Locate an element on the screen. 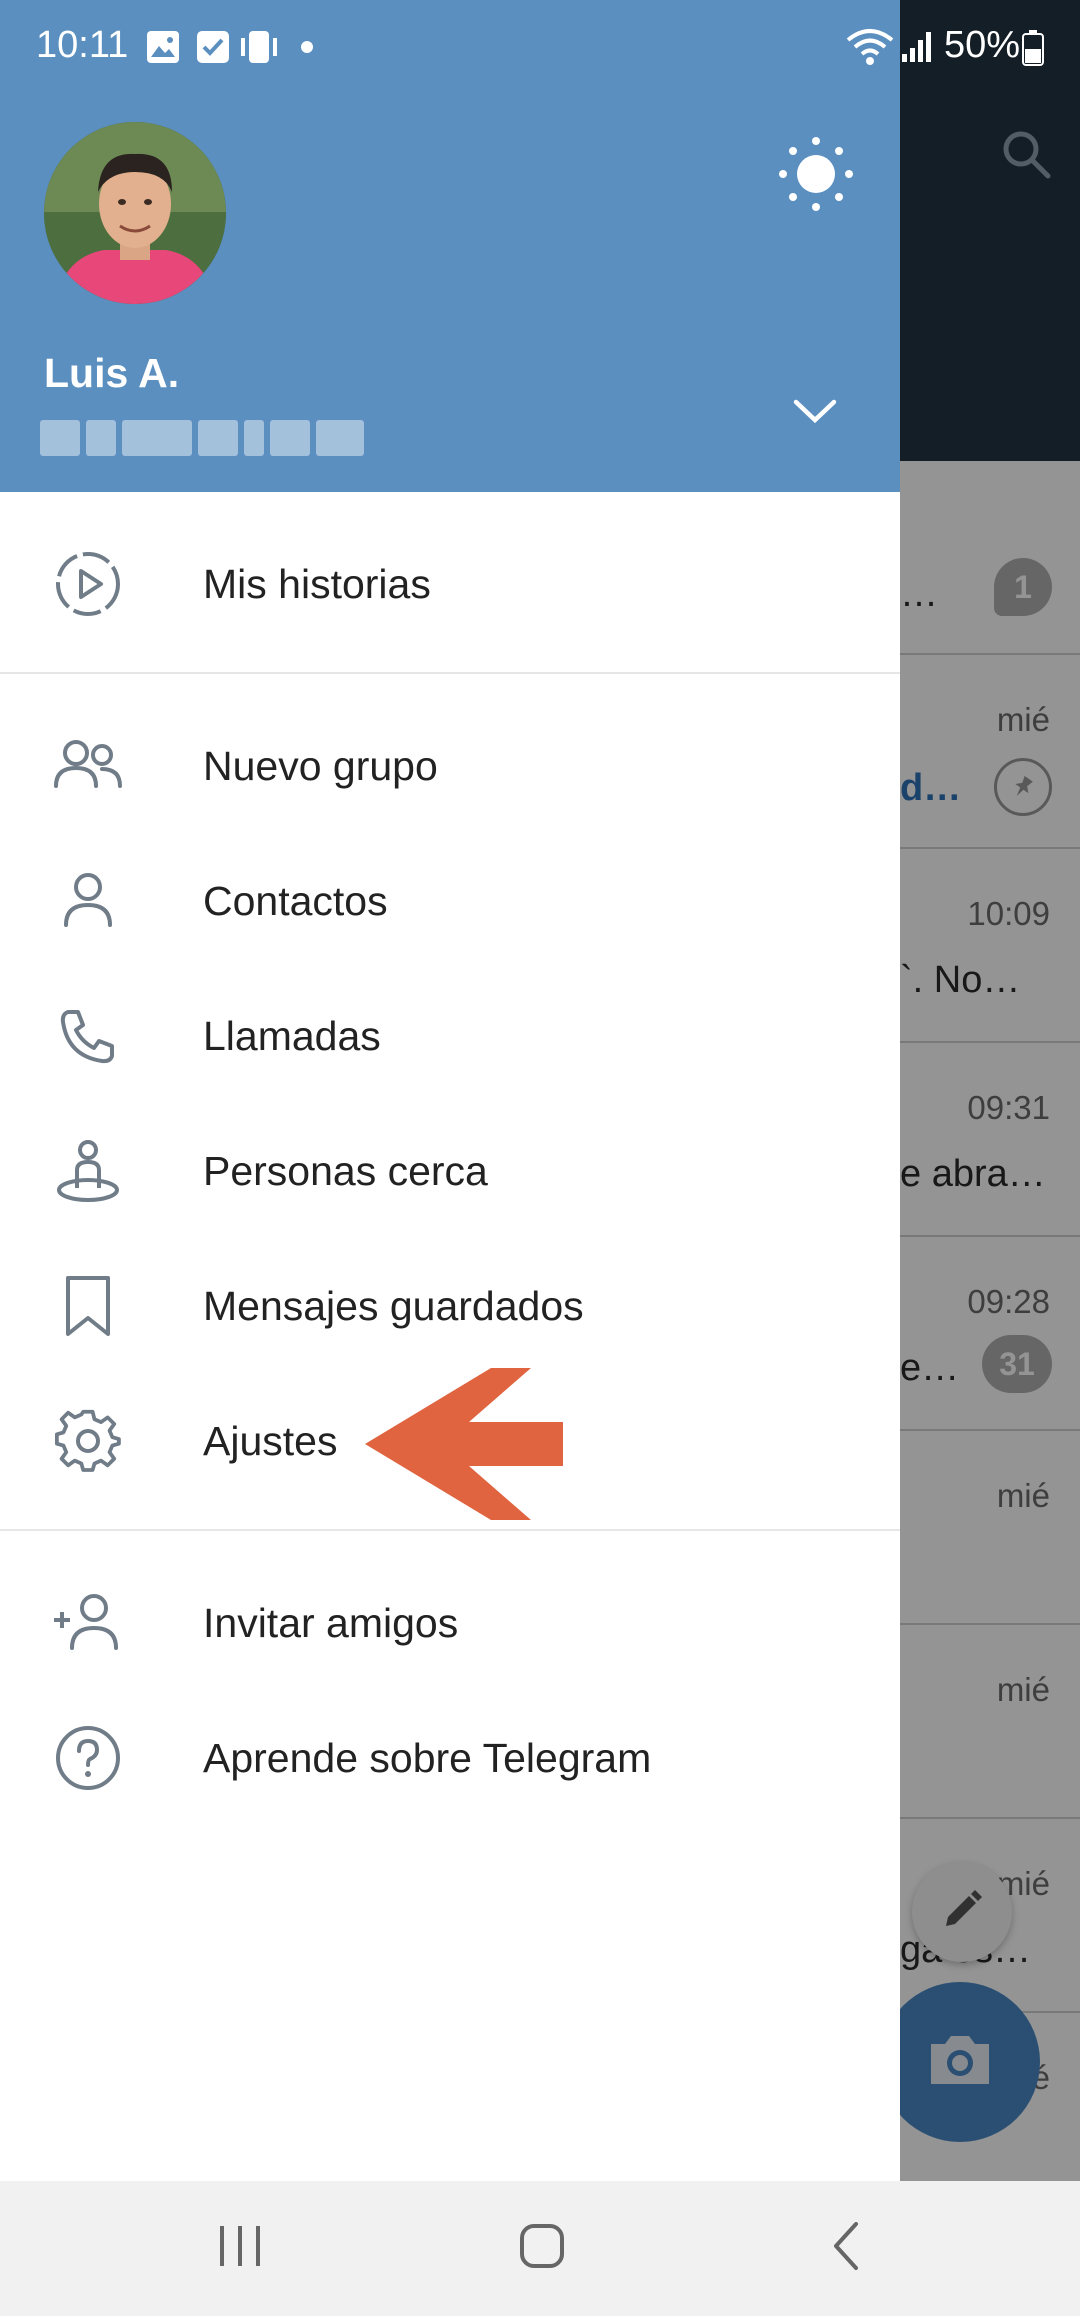 This screenshot has height=2316, width=1080. battery-percent: 50% is located at coordinates (982, 45).